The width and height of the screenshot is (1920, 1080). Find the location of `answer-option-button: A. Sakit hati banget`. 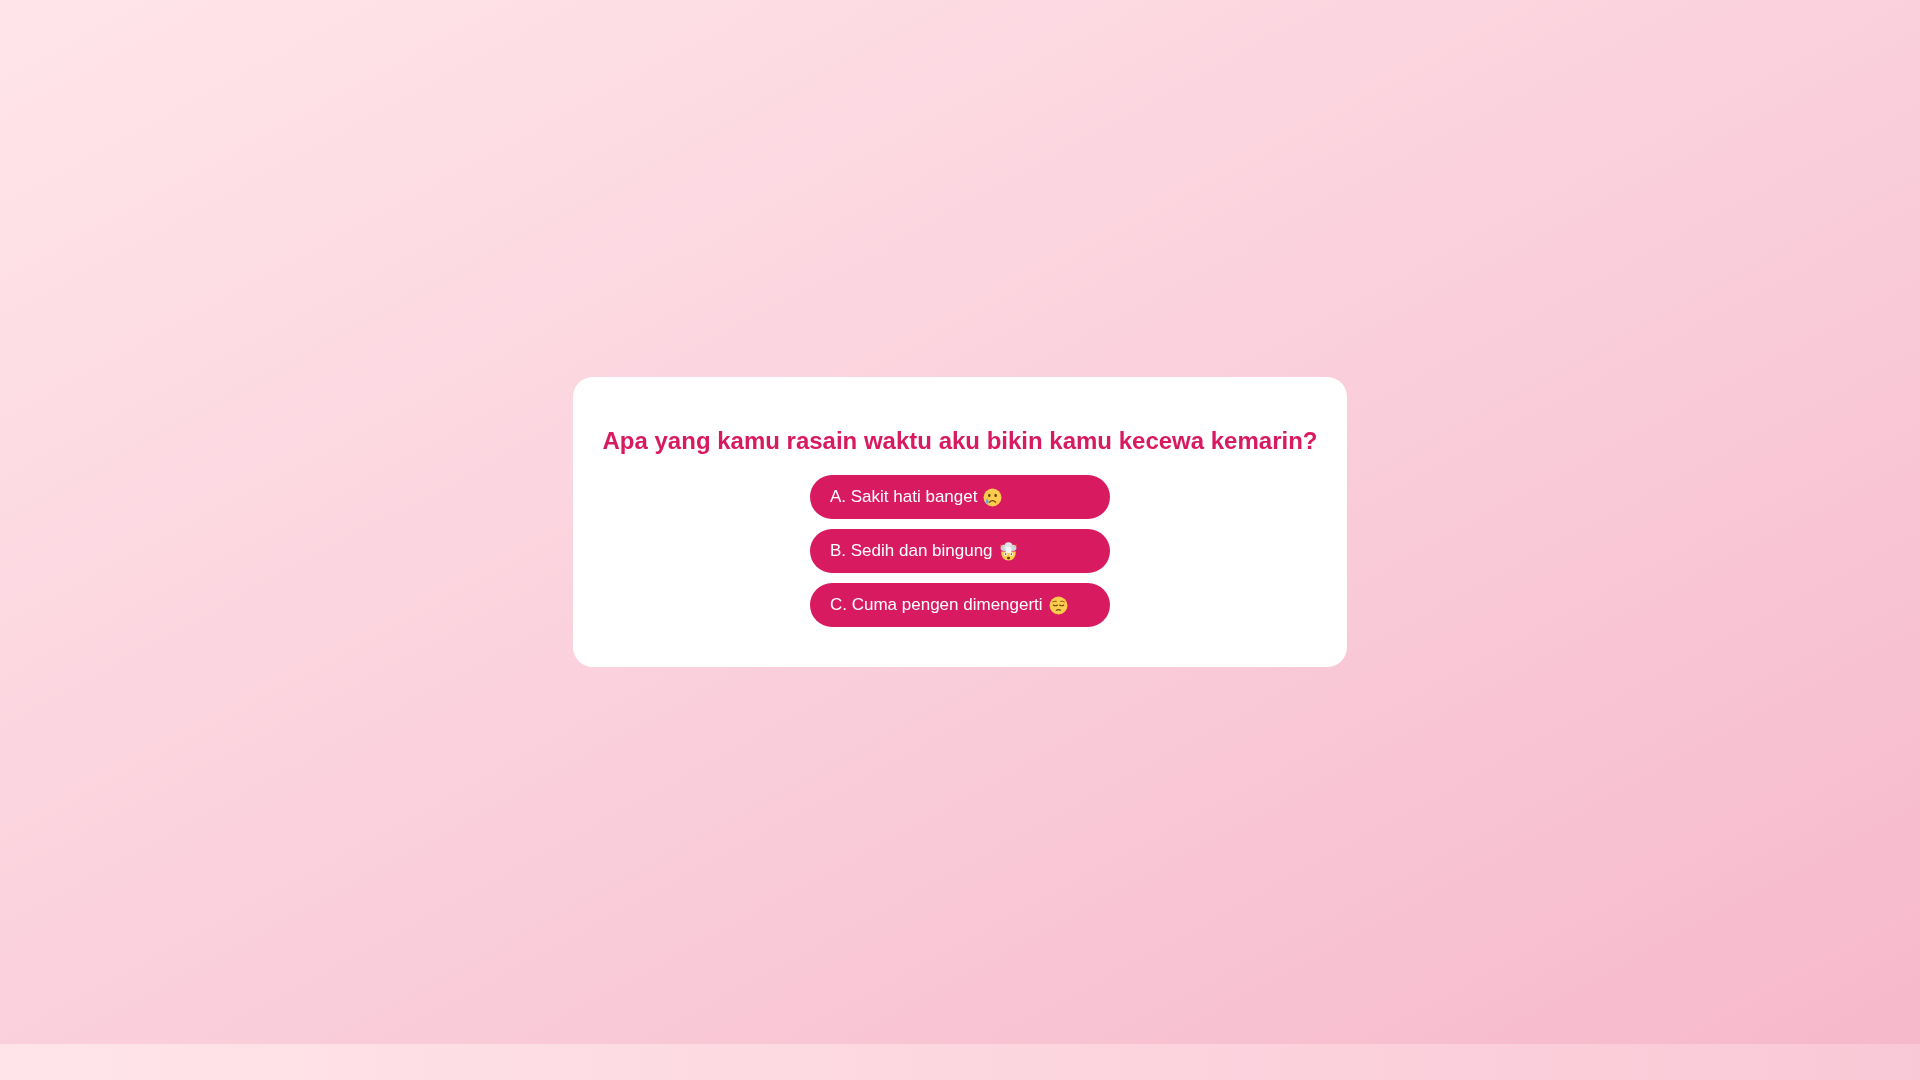

answer-option-button: A. Sakit hati banget is located at coordinates (960, 497).